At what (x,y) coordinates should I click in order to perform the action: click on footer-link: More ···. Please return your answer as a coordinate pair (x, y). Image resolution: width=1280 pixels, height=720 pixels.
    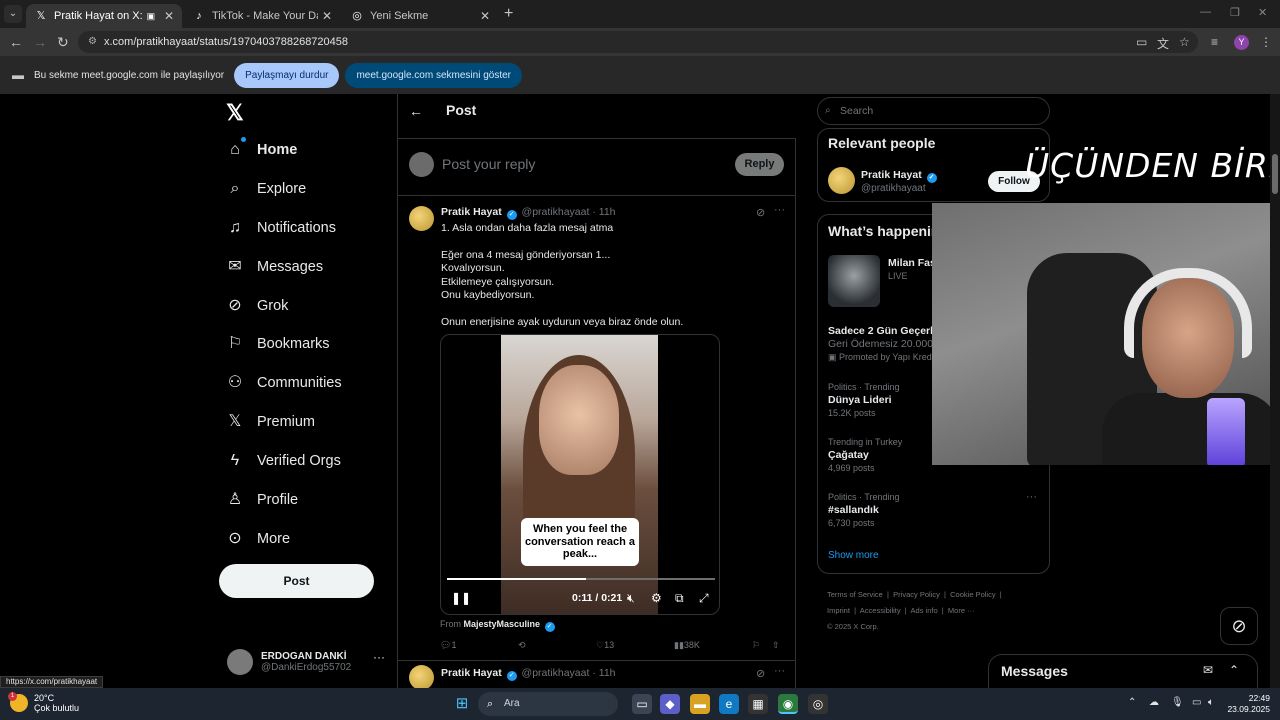
    Looking at the image, I should click on (961, 610).